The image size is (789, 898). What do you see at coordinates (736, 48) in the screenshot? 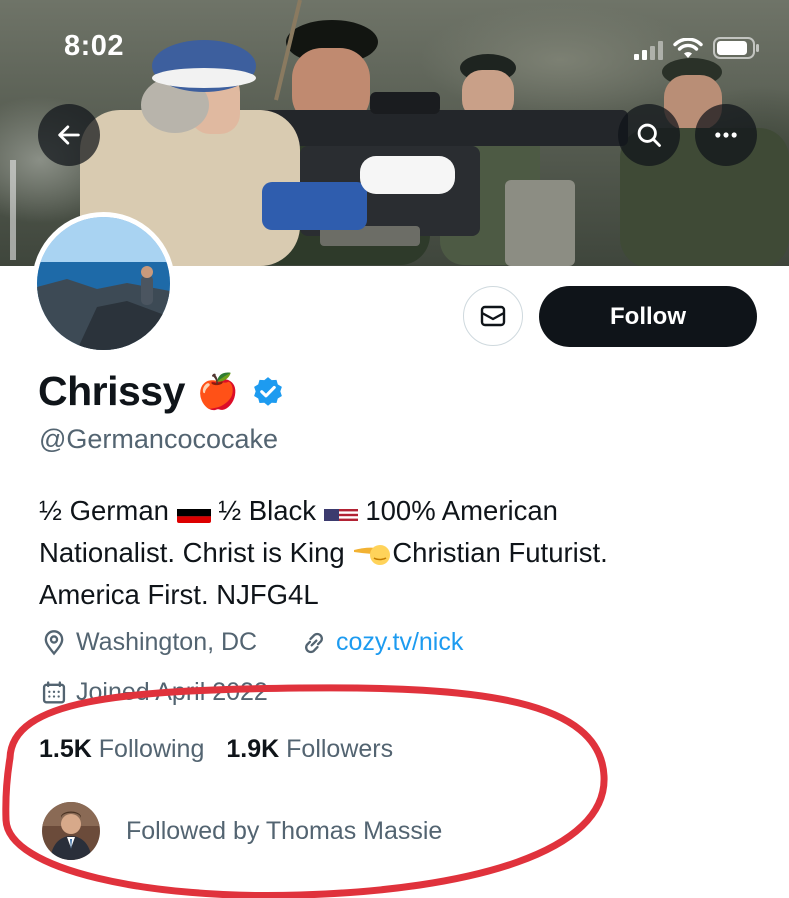
I see `battery-icon` at bounding box center [736, 48].